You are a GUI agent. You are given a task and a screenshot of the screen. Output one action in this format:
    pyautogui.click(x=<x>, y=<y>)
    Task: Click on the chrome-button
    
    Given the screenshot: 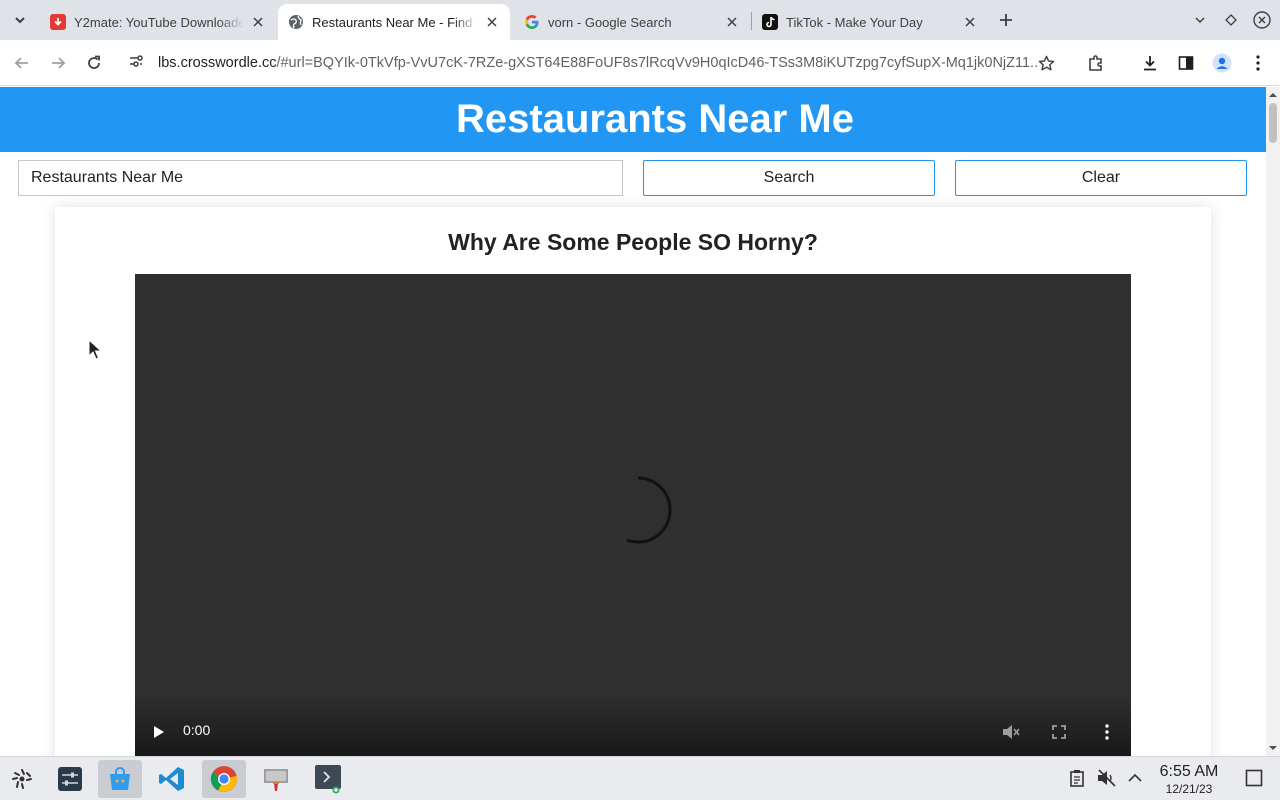 What is the action you would take?
    pyautogui.click(x=224, y=779)
    